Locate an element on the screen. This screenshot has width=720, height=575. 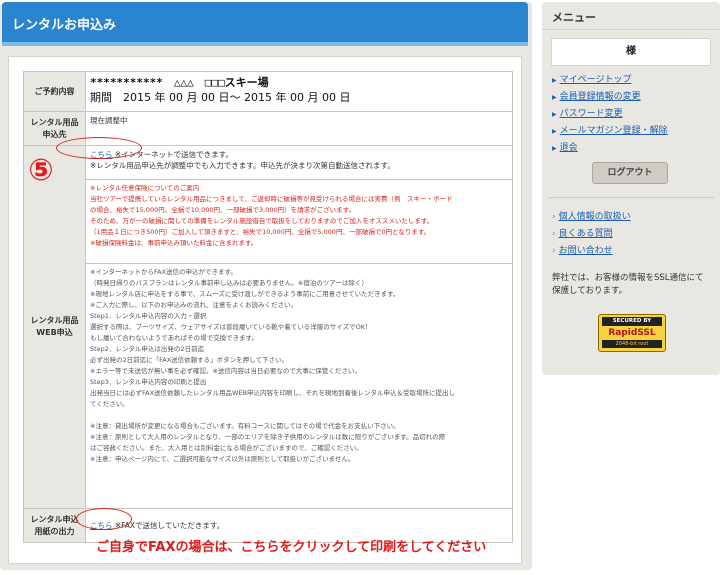
page-title: レンタルお申込み is located at coordinates (64, 25).